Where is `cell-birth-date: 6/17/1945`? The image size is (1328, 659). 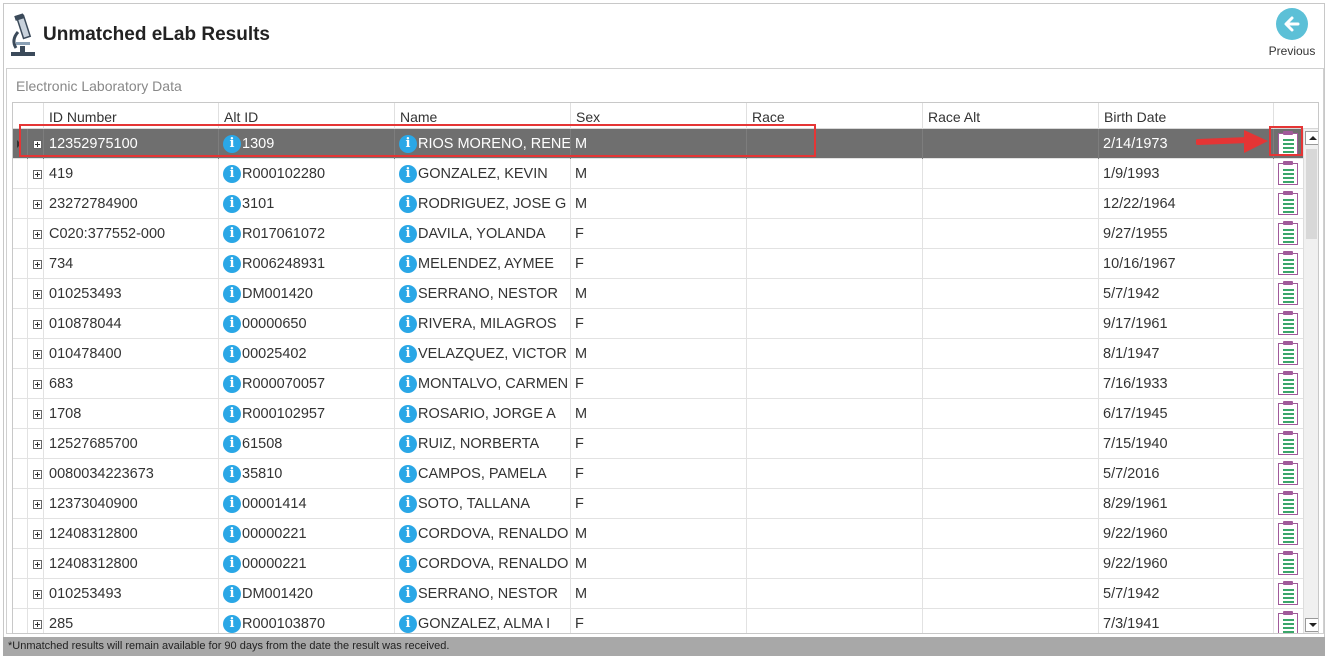
cell-birth-date: 6/17/1945 is located at coordinates (1135, 414).